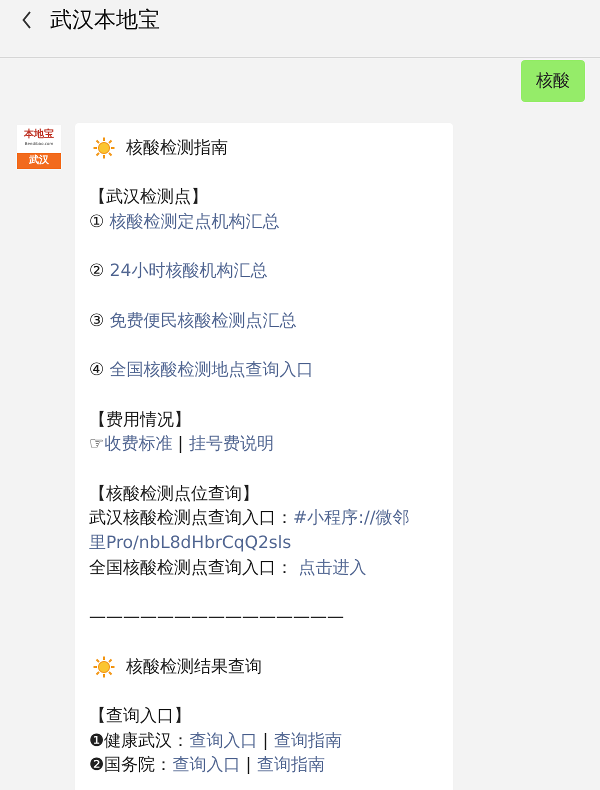  I want to click on message-text: ③, so click(97, 320).